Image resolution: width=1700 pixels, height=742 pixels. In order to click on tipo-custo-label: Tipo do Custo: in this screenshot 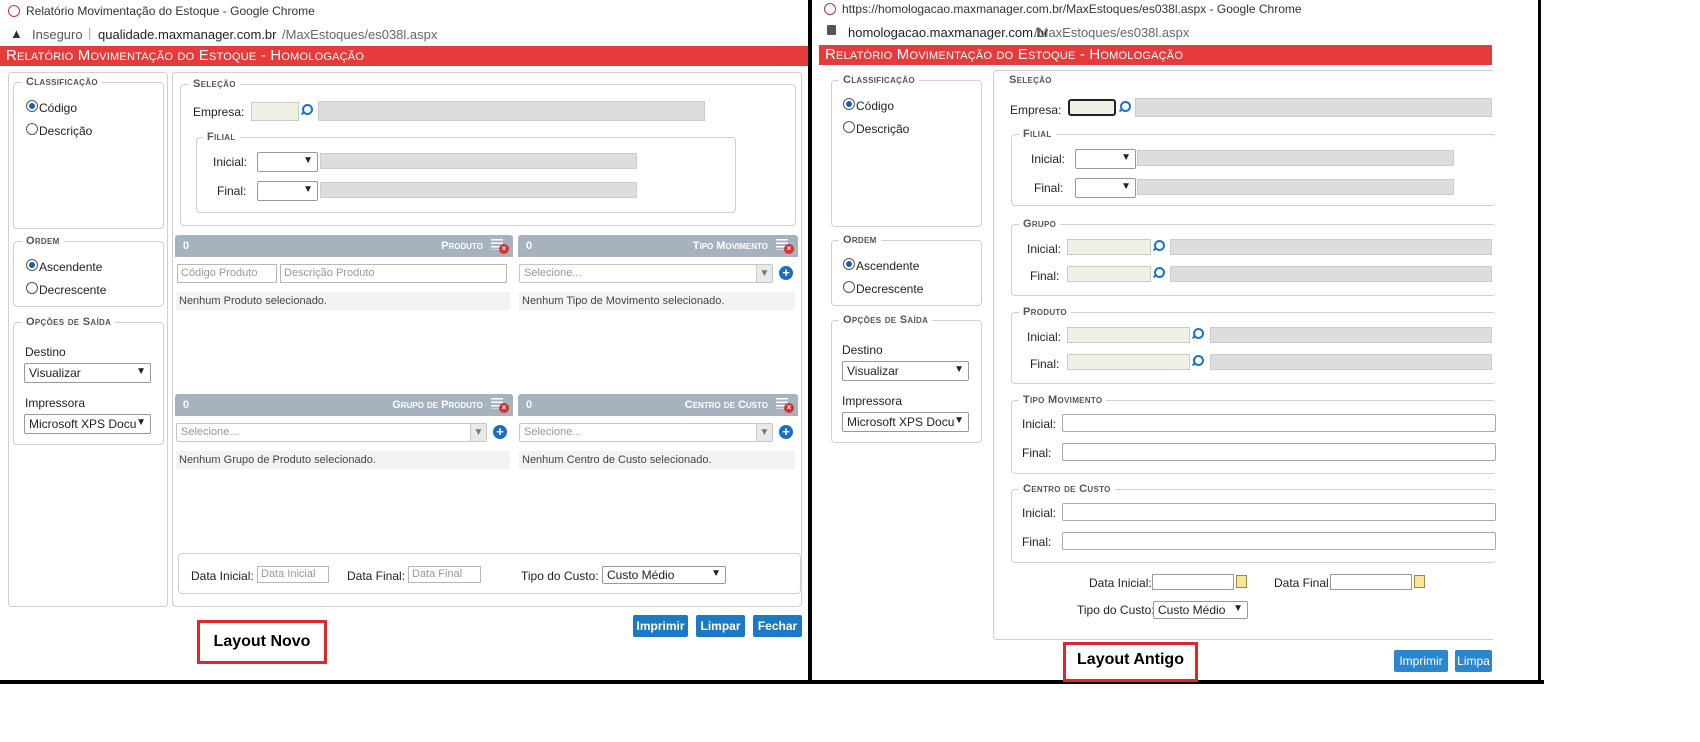, I will do `click(1116, 610)`.